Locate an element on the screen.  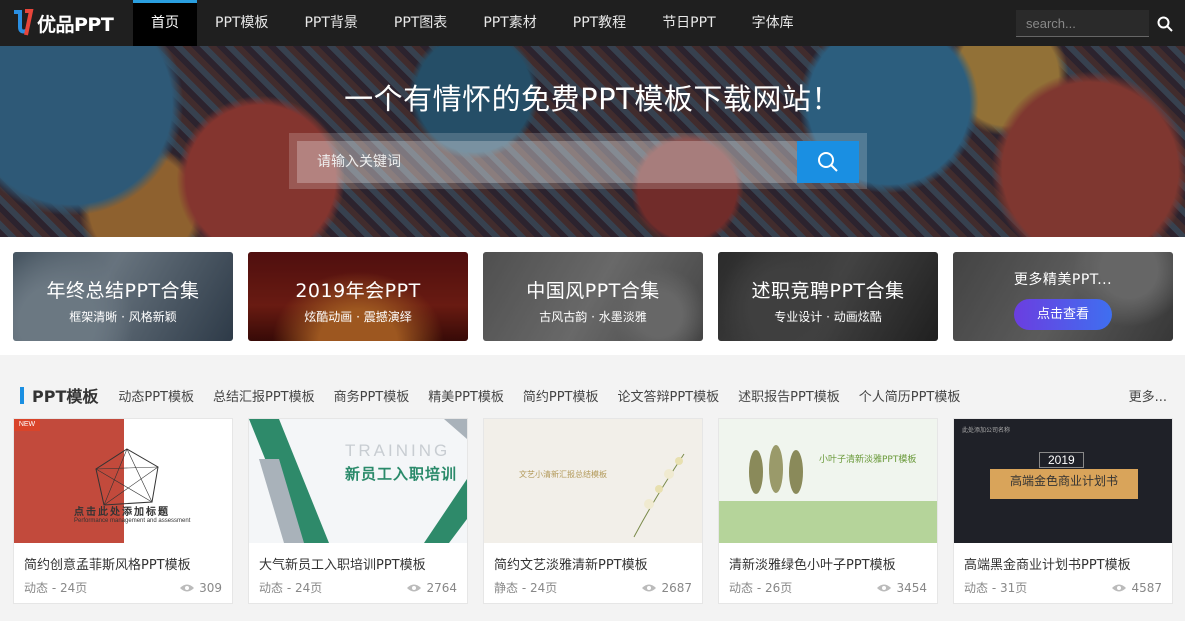
section-accent-bar is located at coordinates (22, 395).